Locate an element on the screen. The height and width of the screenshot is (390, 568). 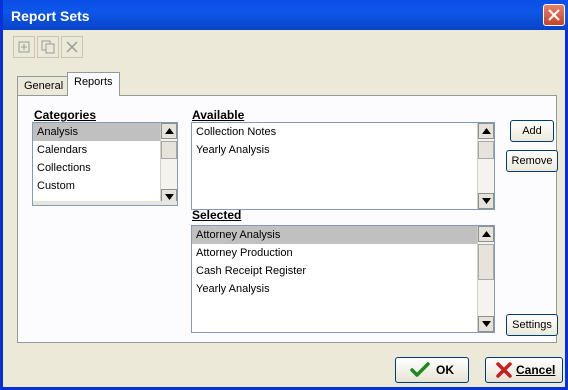
settings-button: Settings is located at coordinates (532, 325).